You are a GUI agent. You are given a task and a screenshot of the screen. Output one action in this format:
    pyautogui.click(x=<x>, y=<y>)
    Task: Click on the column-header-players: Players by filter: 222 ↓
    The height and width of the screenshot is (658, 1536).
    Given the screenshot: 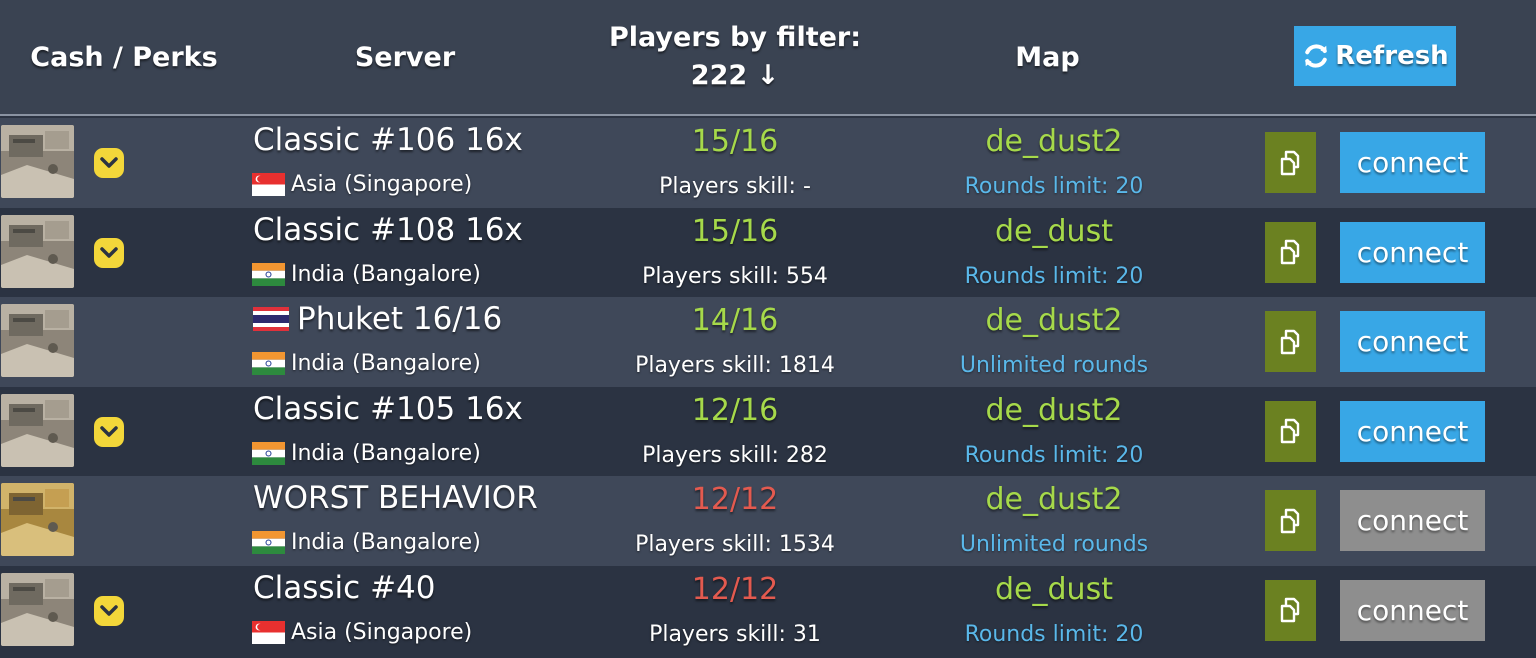 What is the action you would take?
    pyautogui.click(x=735, y=57)
    